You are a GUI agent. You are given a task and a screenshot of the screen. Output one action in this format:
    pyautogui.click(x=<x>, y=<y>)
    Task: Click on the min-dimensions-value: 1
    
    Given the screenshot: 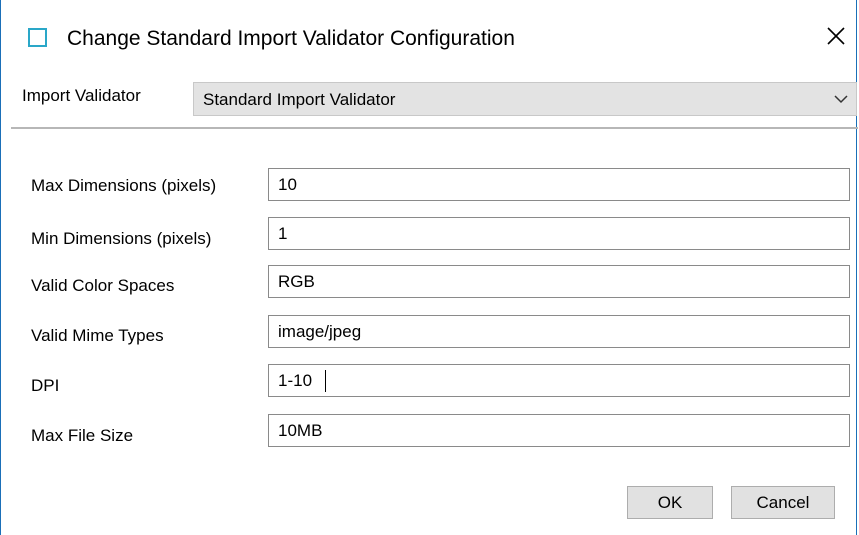 What is the action you would take?
    pyautogui.click(x=283, y=233)
    